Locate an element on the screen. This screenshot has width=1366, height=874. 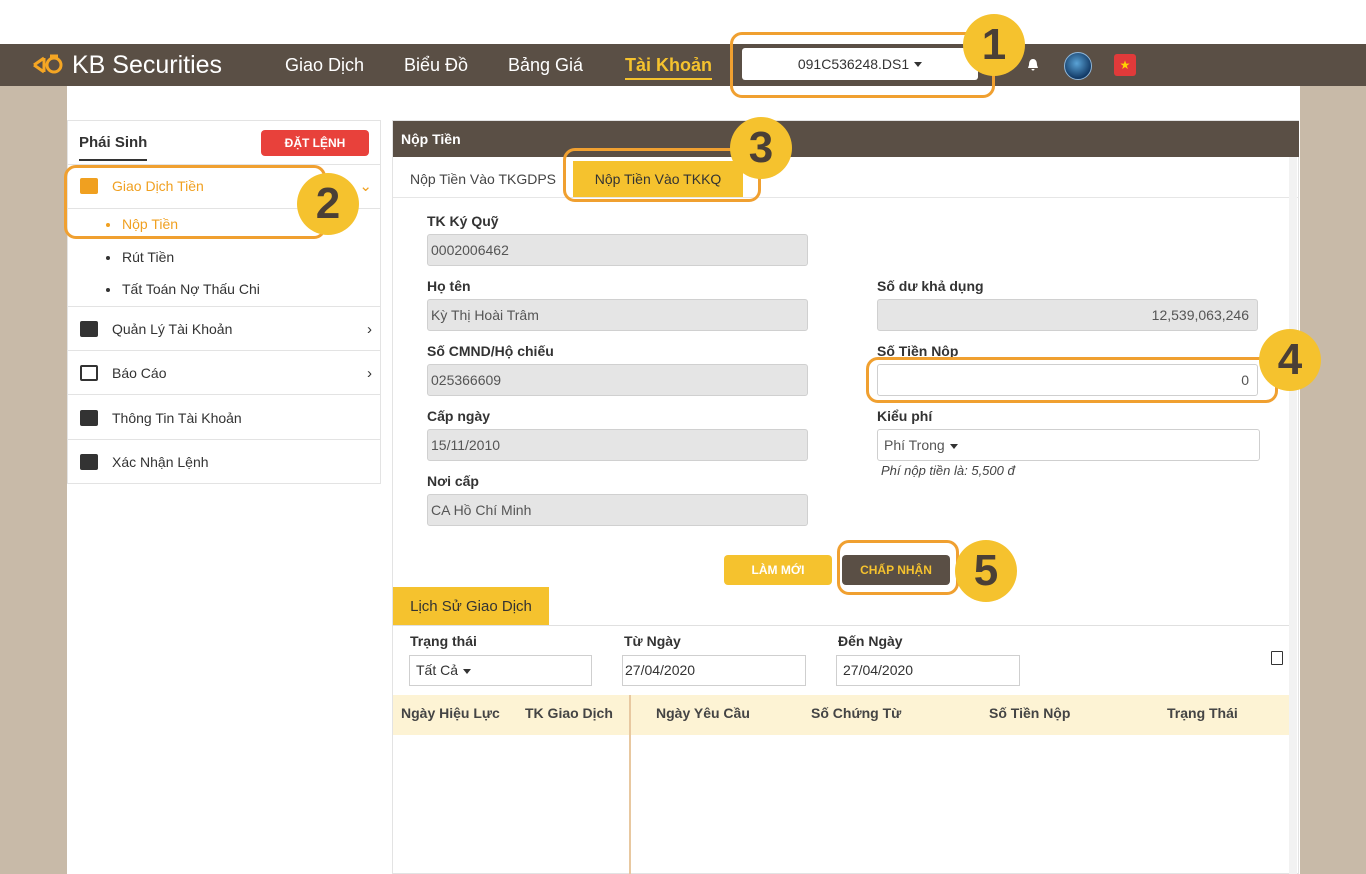
bell-icon is located at coordinates (1033, 65).